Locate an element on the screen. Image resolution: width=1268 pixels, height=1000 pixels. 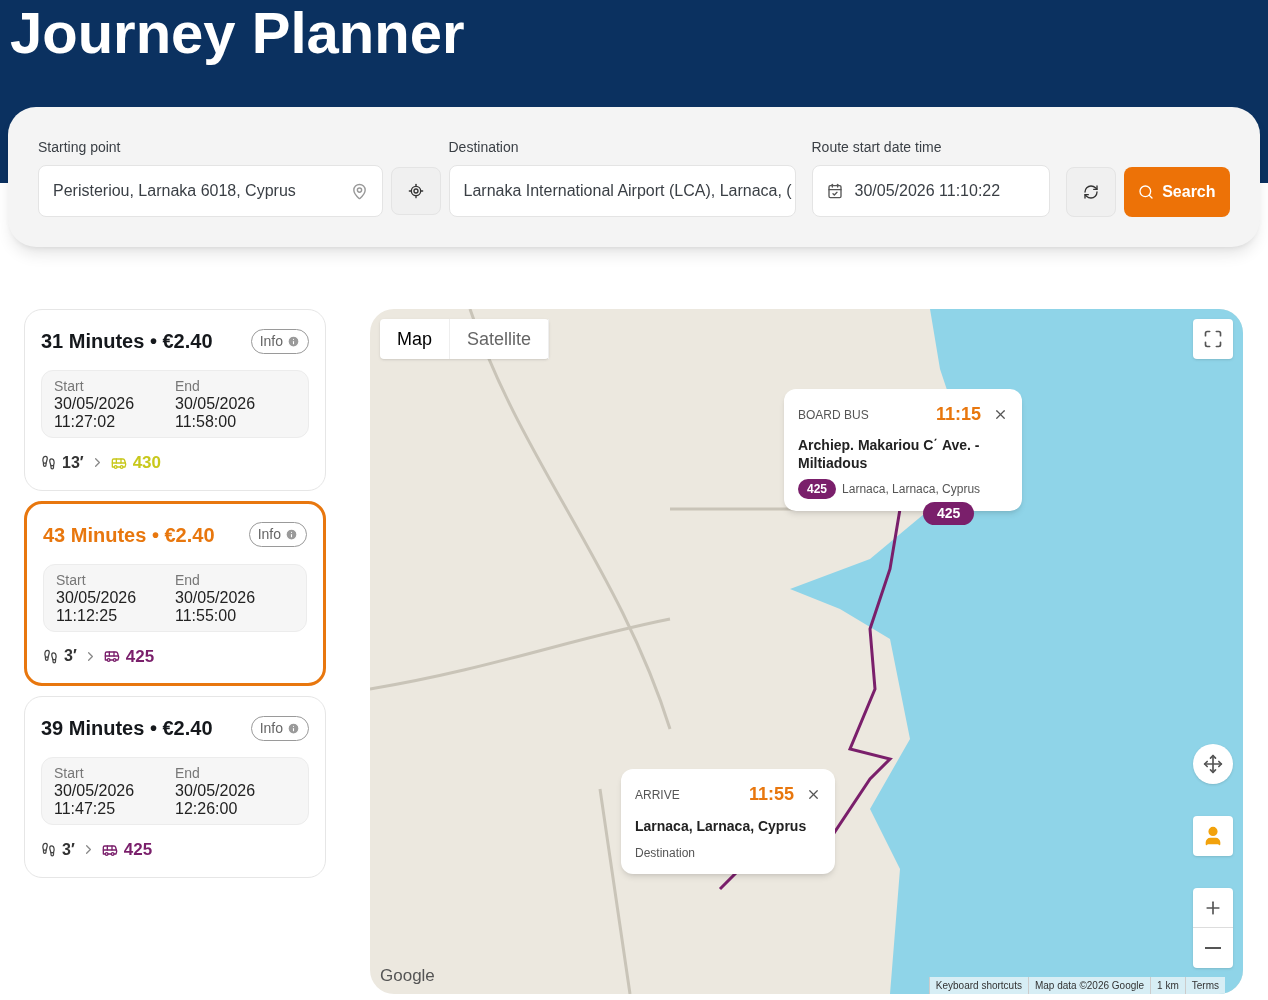
input-field: Larnaka International Airport (LCA), Larnaca, ( is located at coordinates (622, 191).